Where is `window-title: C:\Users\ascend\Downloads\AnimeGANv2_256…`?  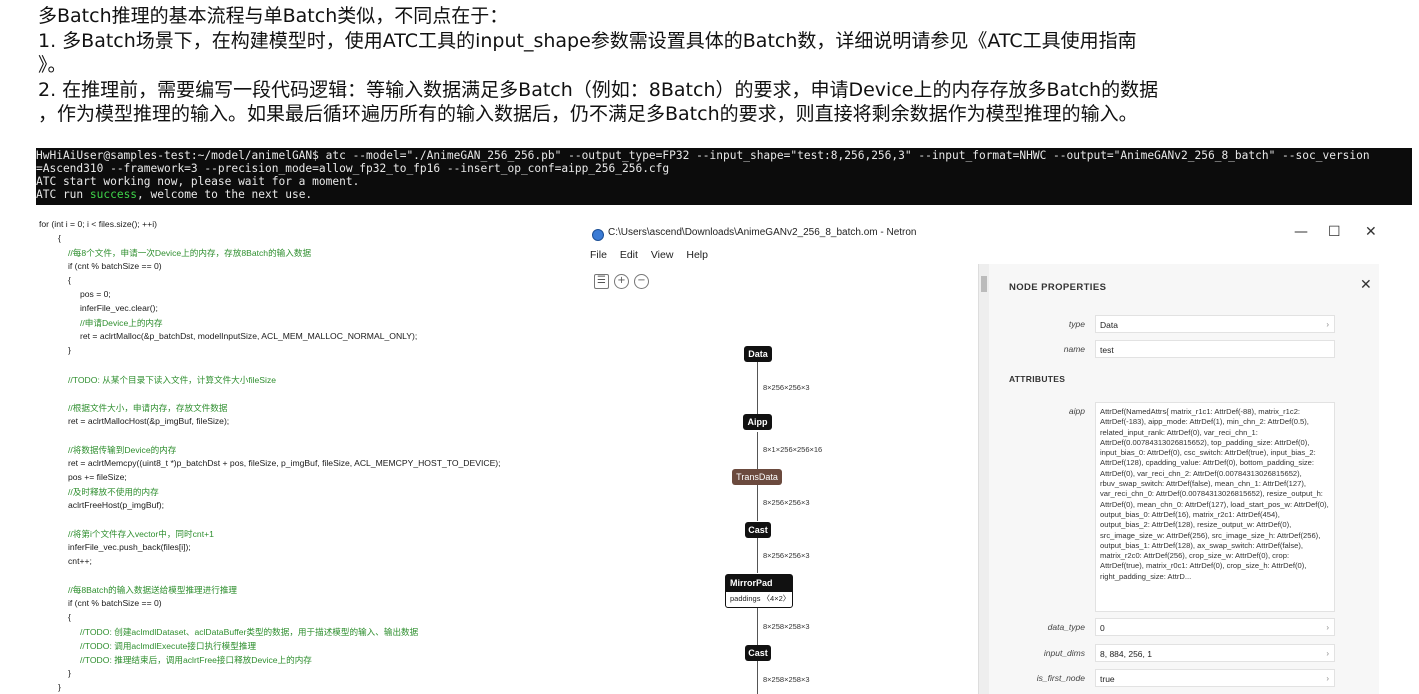
window-title: C:\Users\ascend\Downloads\AnimeGANv2_256… is located at coordinates (762, 232).